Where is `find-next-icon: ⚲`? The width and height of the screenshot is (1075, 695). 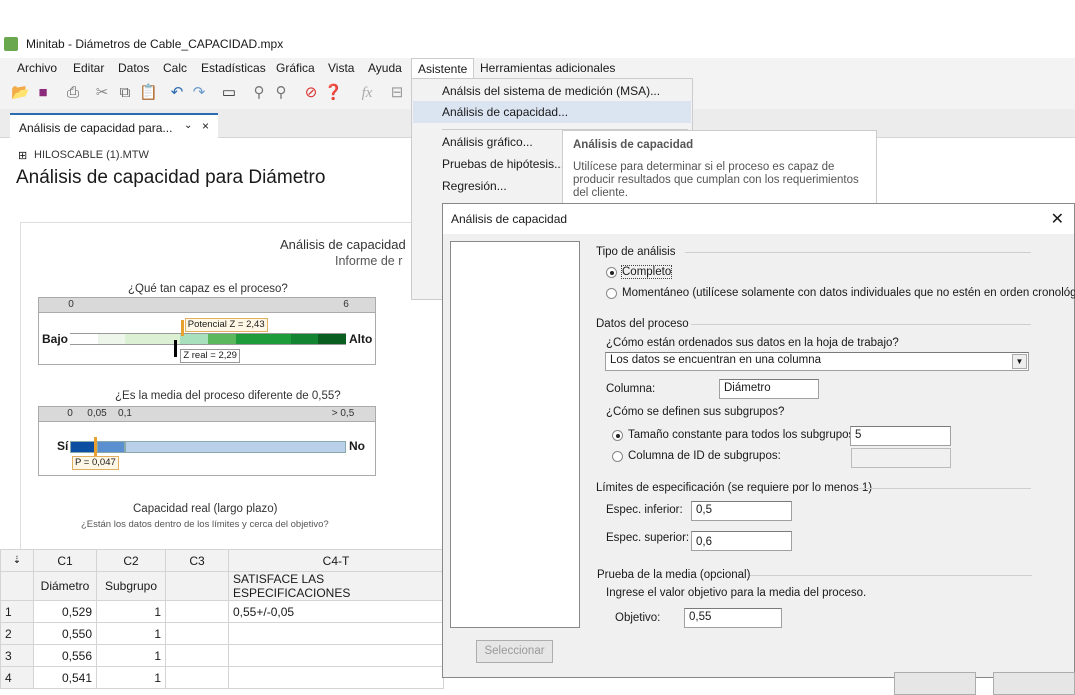
find-next-icon: ⚲ is located at coordinates (281, 93).